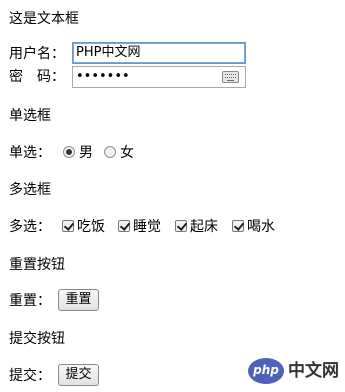  Describe the element at coordinates (230, 77) in the screenshot. I see `keyboard-icon` at that location.